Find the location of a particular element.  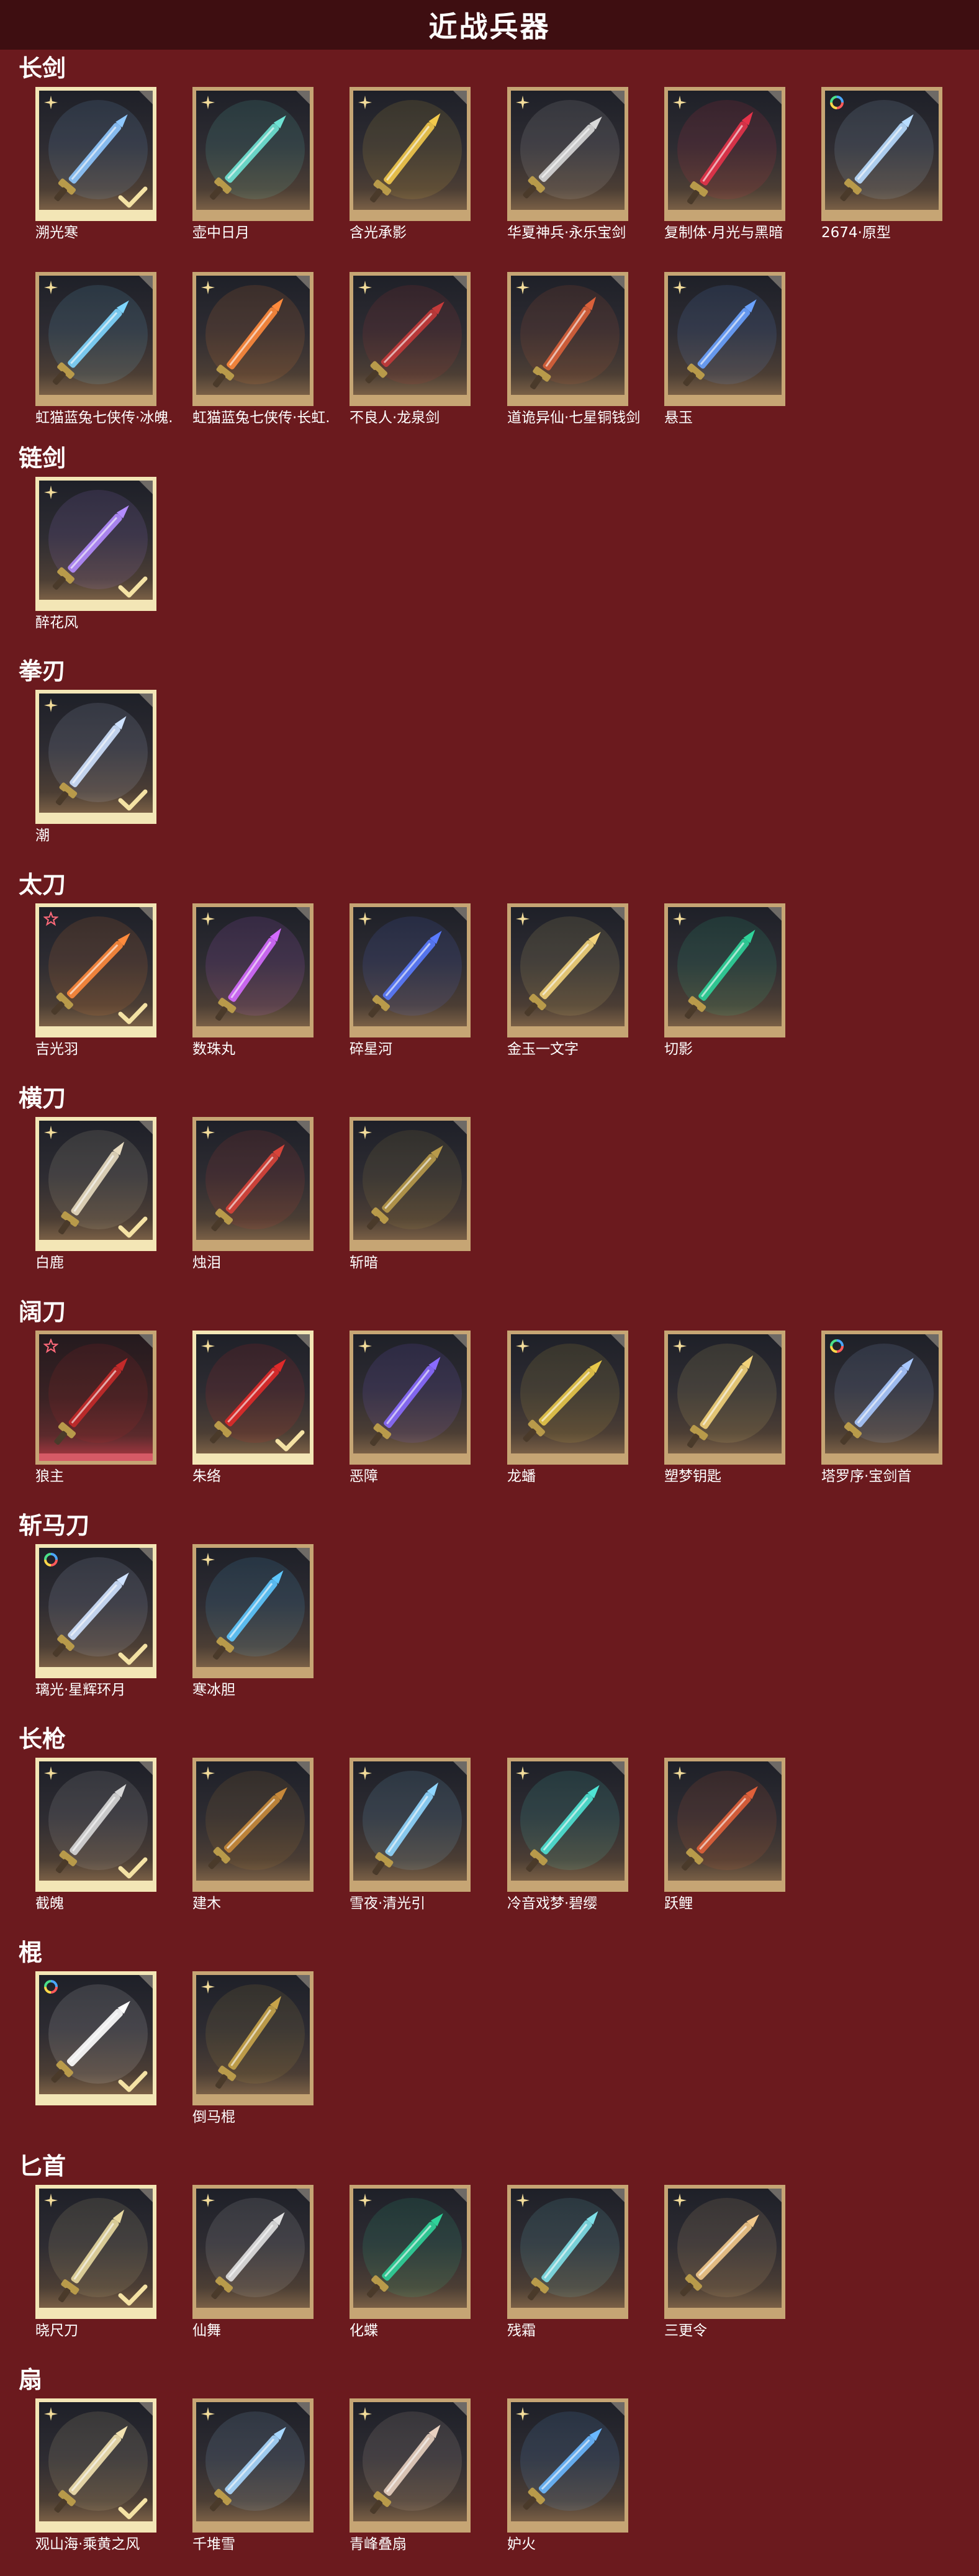

weapon-tile: 三更令 is located at coordinates (724, 2262).